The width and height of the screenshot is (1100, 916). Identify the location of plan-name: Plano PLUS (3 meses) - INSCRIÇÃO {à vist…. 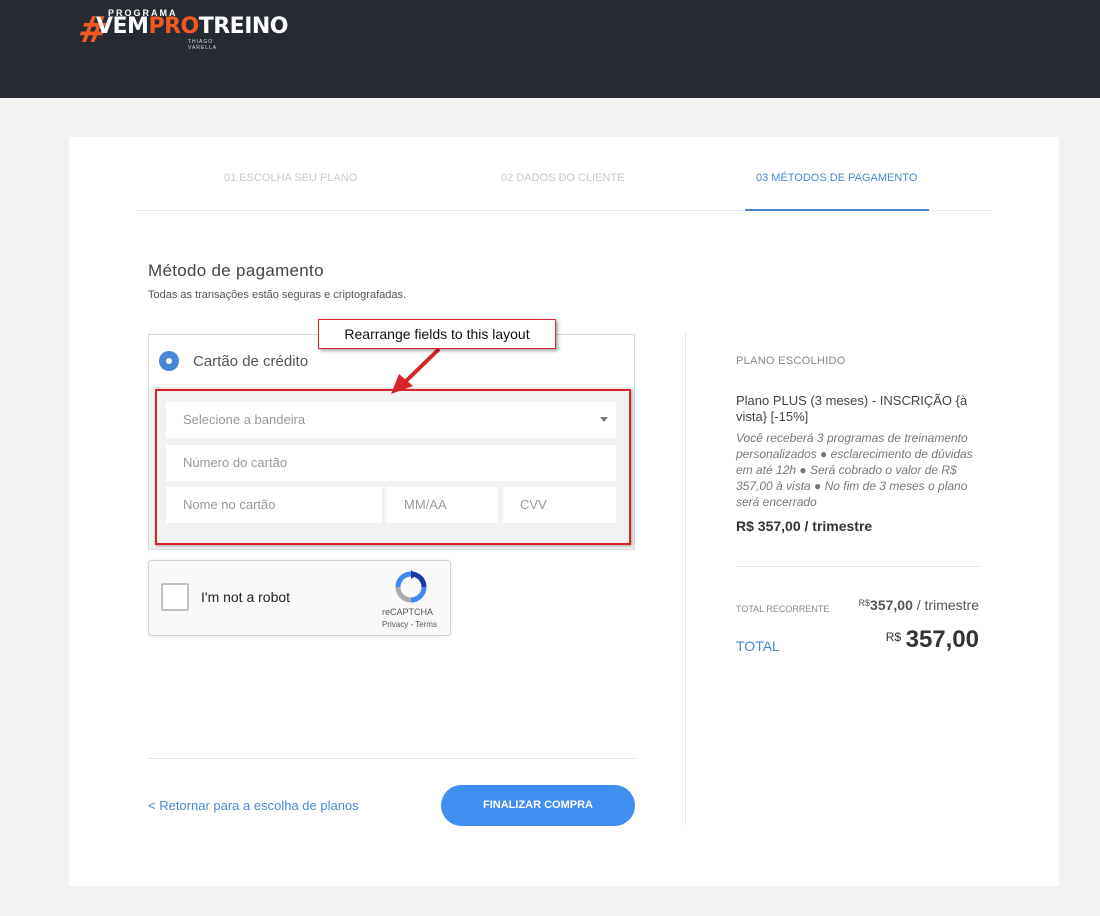
(852, 408).